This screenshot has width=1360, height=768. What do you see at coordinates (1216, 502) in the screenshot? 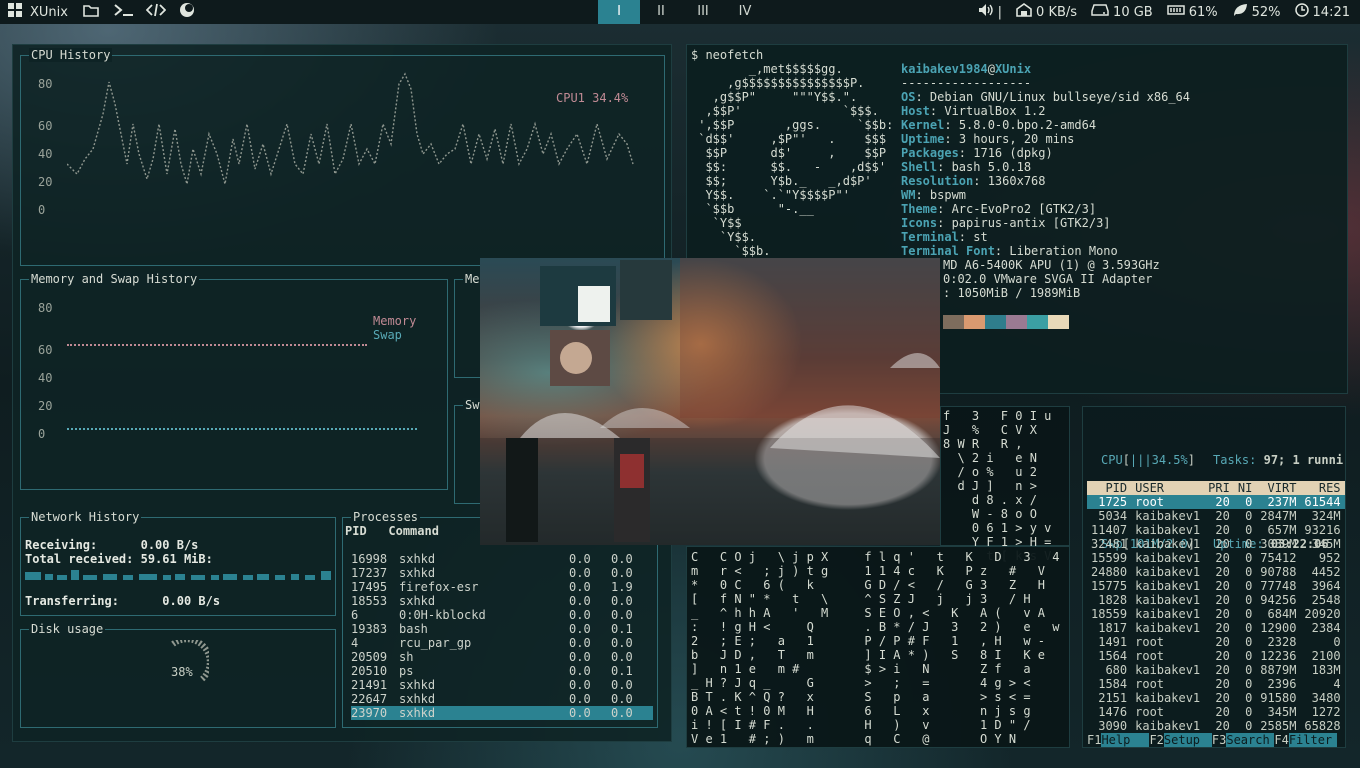
I see `htop-process-row: 1725 root 20 0 237M 61544` at bounding box center [1216, 502].